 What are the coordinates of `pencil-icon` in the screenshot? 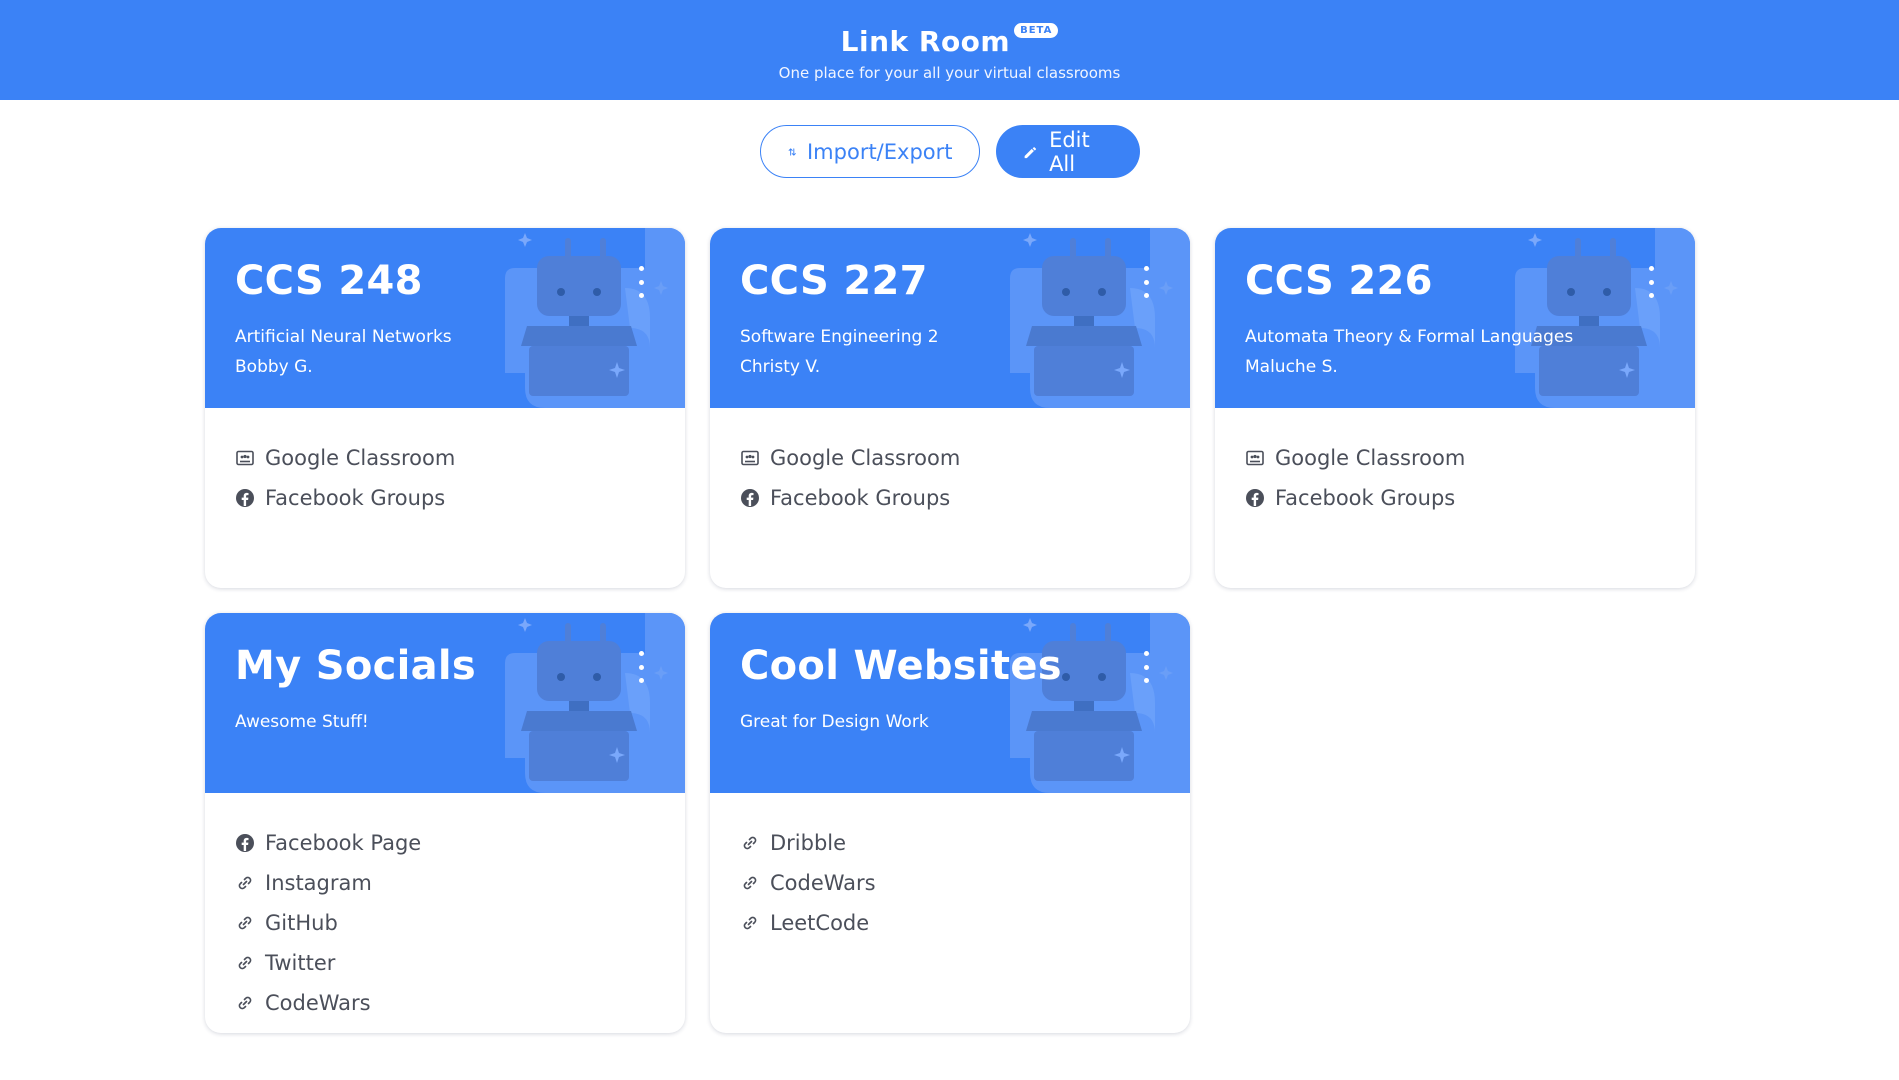 It's located at (1030, 152).